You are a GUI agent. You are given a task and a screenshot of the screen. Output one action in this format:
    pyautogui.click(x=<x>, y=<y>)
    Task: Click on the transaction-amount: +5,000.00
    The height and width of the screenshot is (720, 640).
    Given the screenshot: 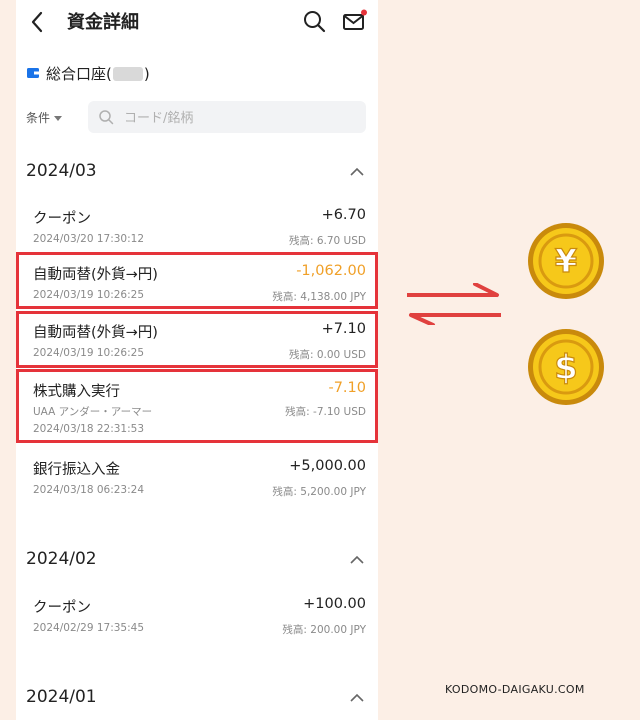 What is the action you would take?
    pyautogui.click(x=327, y=466)
    